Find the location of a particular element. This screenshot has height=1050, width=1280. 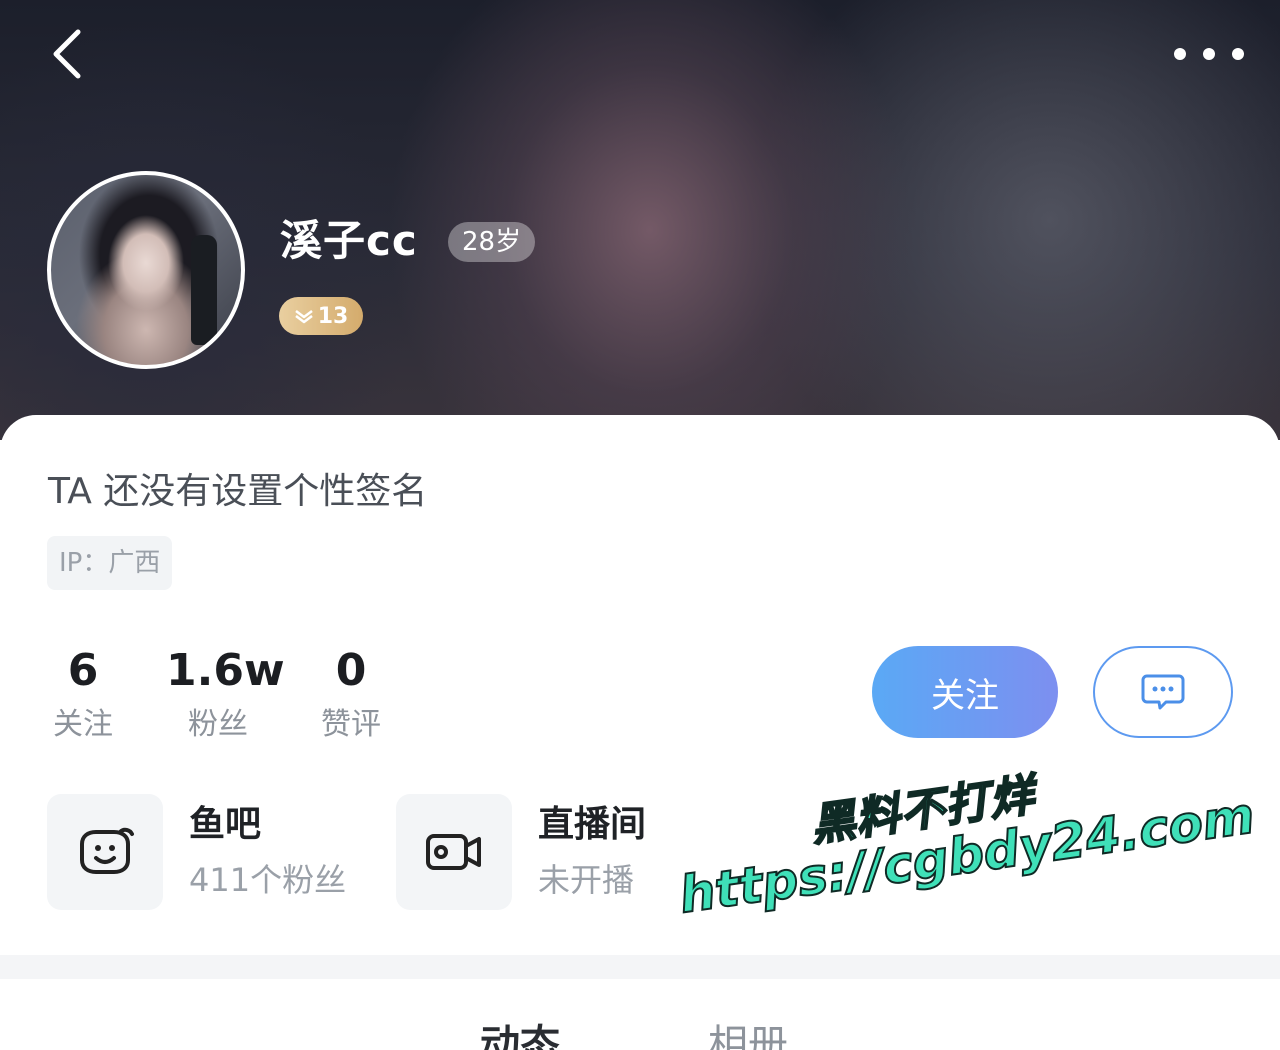

fish-bar-icon is located at coordinates (107, 850).